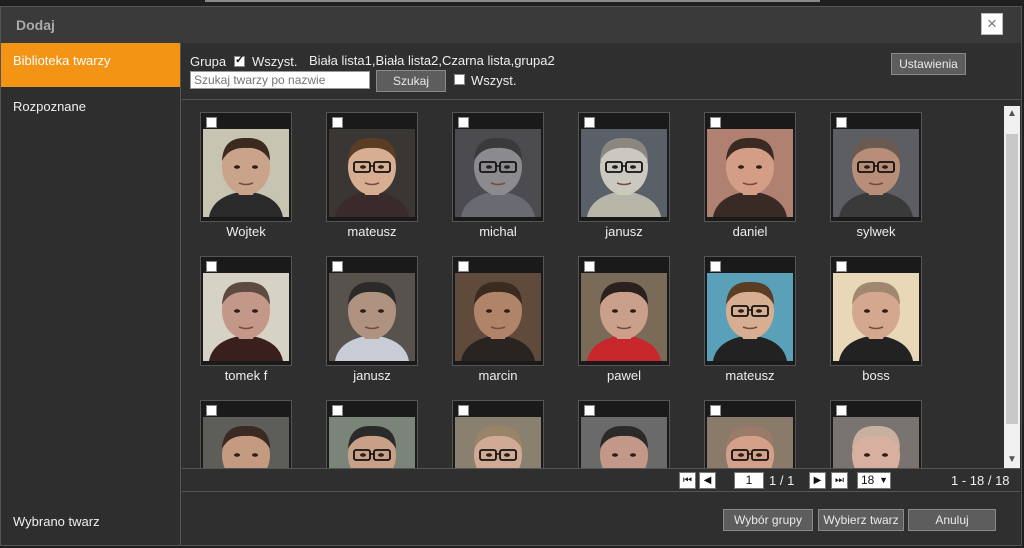 This screenshot has width=1024, height=548. Describe the element at coordinates (876, 231) in the screenshot. I see `face-name: sylwek` at that location.